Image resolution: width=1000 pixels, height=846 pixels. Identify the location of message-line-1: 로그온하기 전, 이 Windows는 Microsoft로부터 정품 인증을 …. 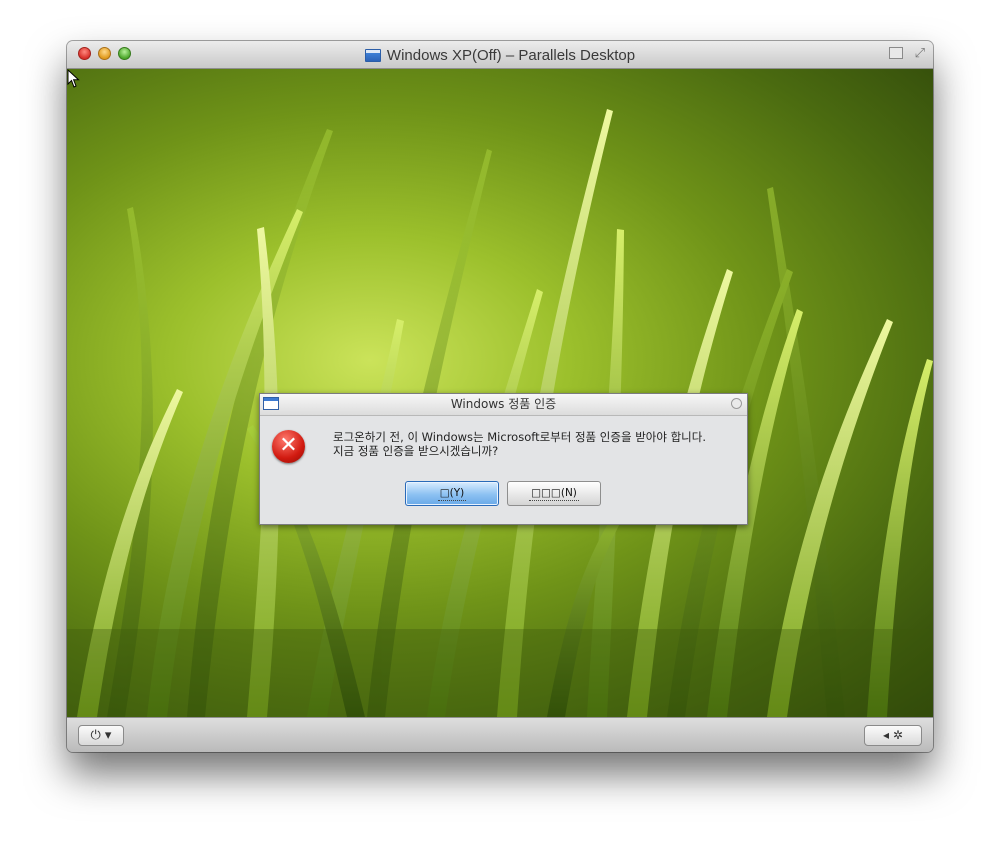
(519, 437).